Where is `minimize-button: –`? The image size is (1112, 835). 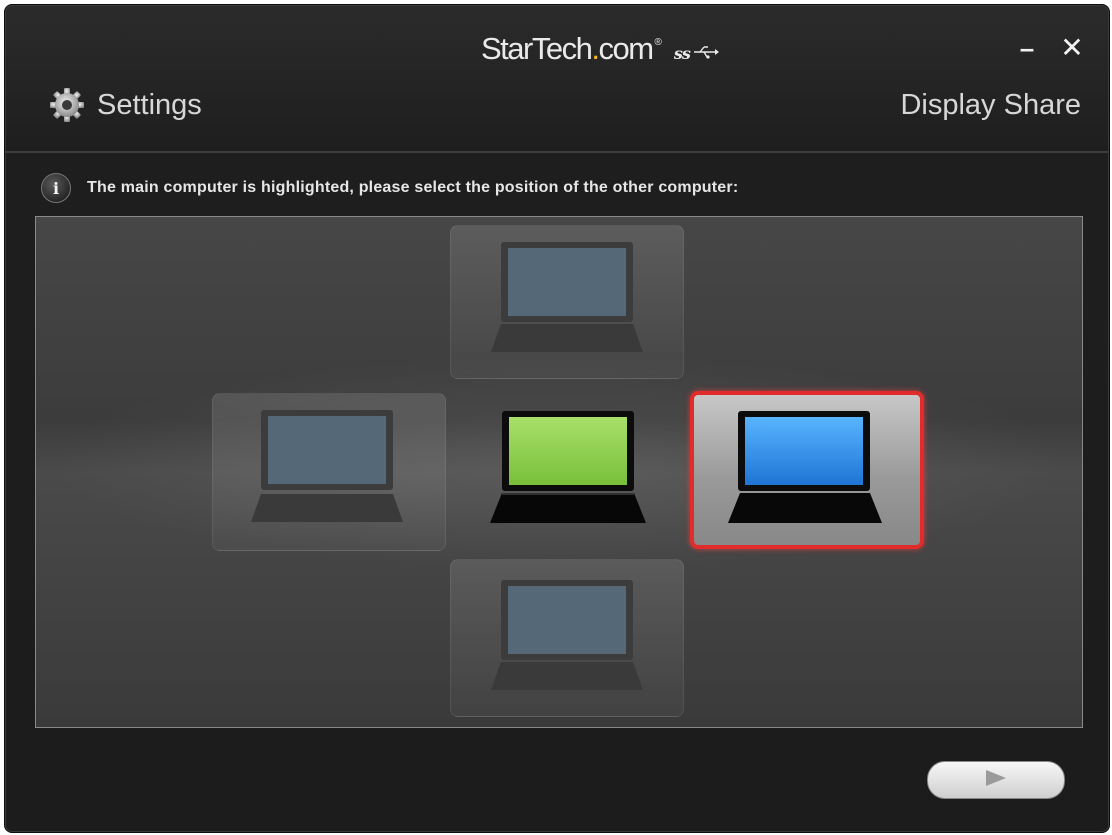
minimize-button: – is located at coordinates (1027, 48).